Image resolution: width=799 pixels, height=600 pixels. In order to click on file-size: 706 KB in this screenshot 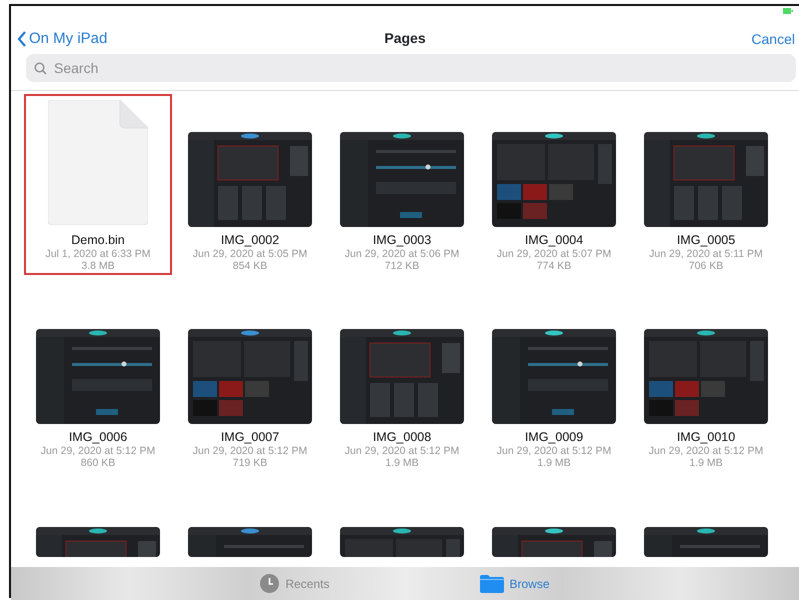, I will do `click(706, 266)`.